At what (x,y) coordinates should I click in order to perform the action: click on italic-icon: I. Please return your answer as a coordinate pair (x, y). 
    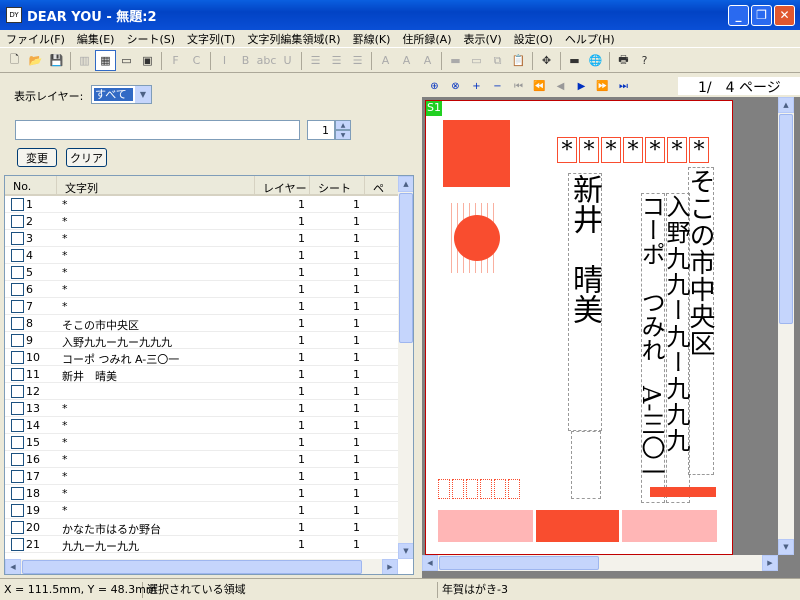
    Looking at the image, I should click on (224, 60).